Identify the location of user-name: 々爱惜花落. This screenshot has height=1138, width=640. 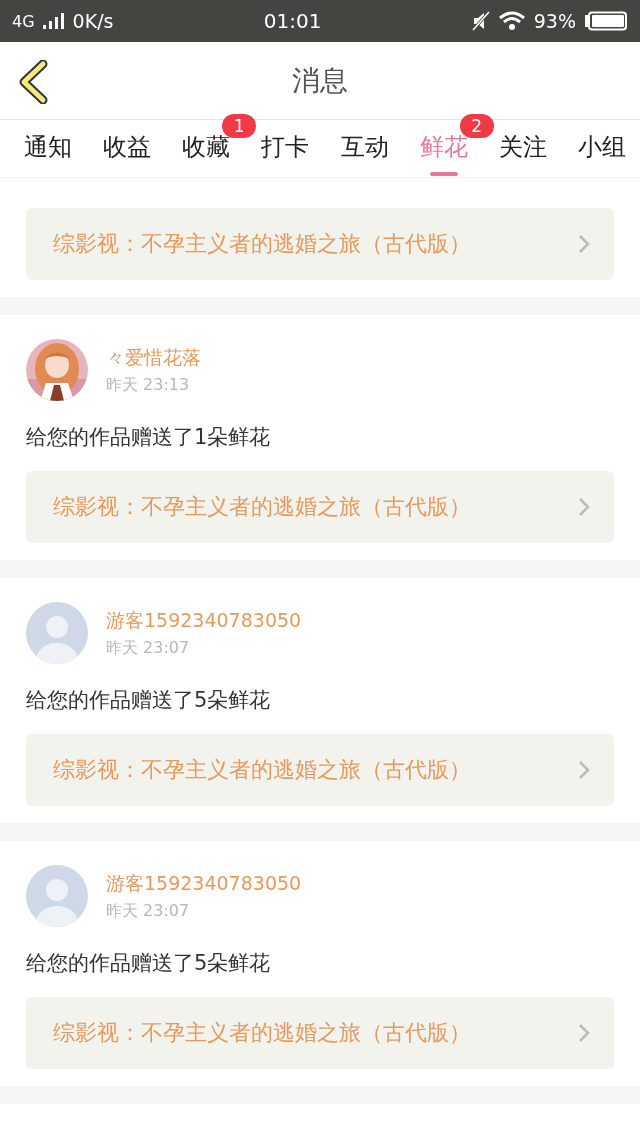
(153, 357).